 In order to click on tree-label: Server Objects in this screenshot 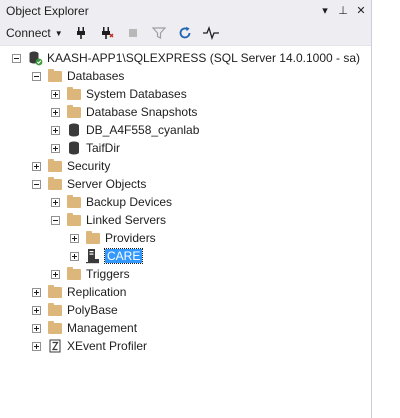, I will do `click(107, 184)`.